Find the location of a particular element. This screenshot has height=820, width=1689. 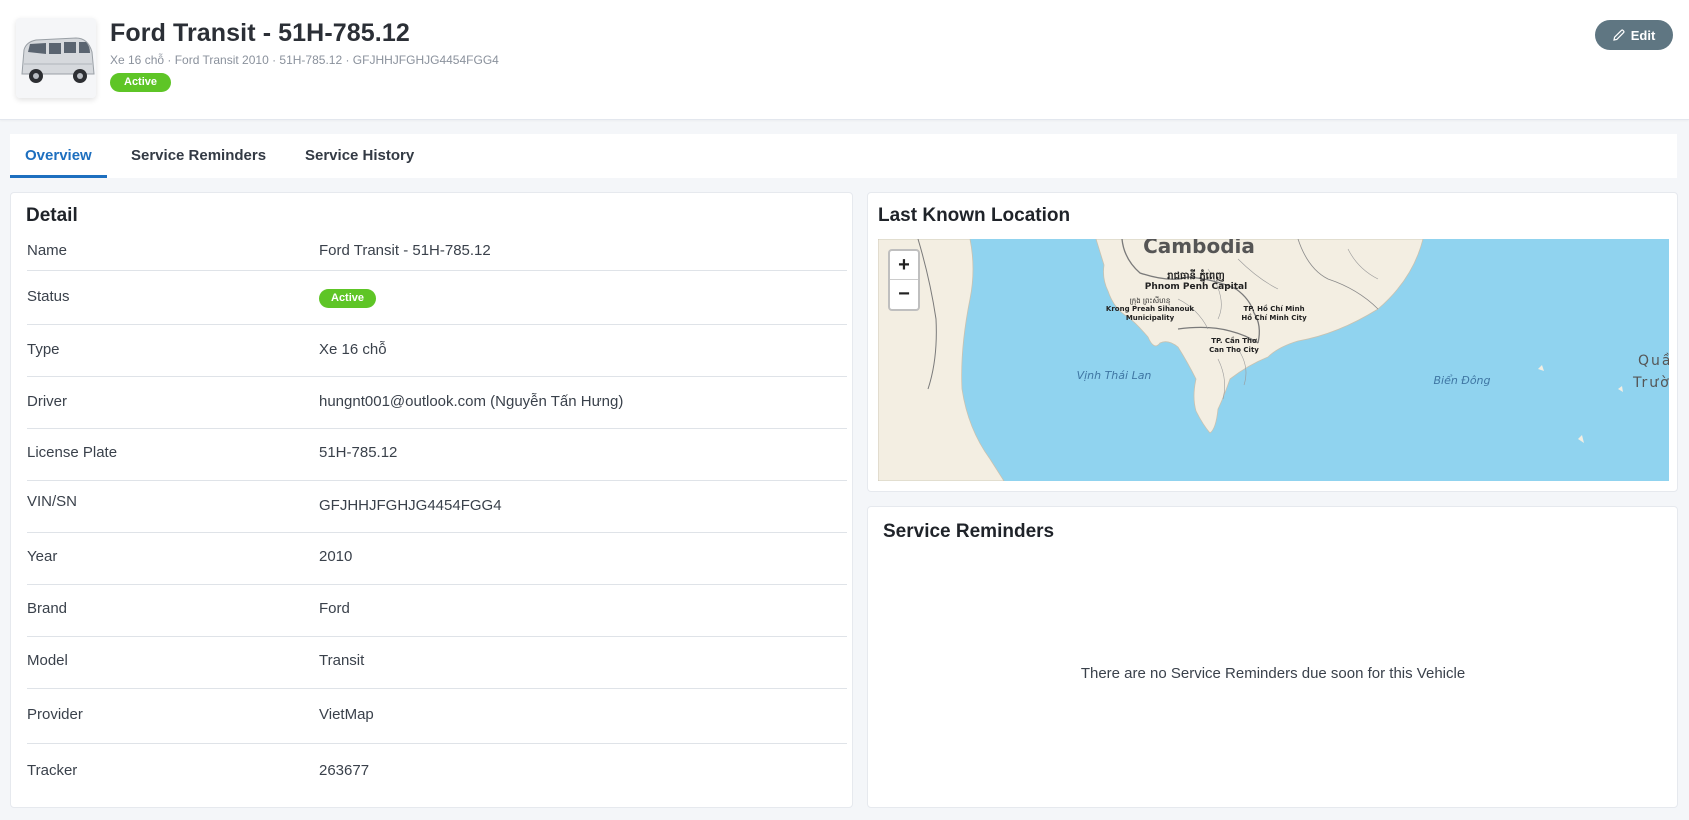

detail-value: GFJHHJFGHJG4454FGG4 is located at coordinates (410, 505).